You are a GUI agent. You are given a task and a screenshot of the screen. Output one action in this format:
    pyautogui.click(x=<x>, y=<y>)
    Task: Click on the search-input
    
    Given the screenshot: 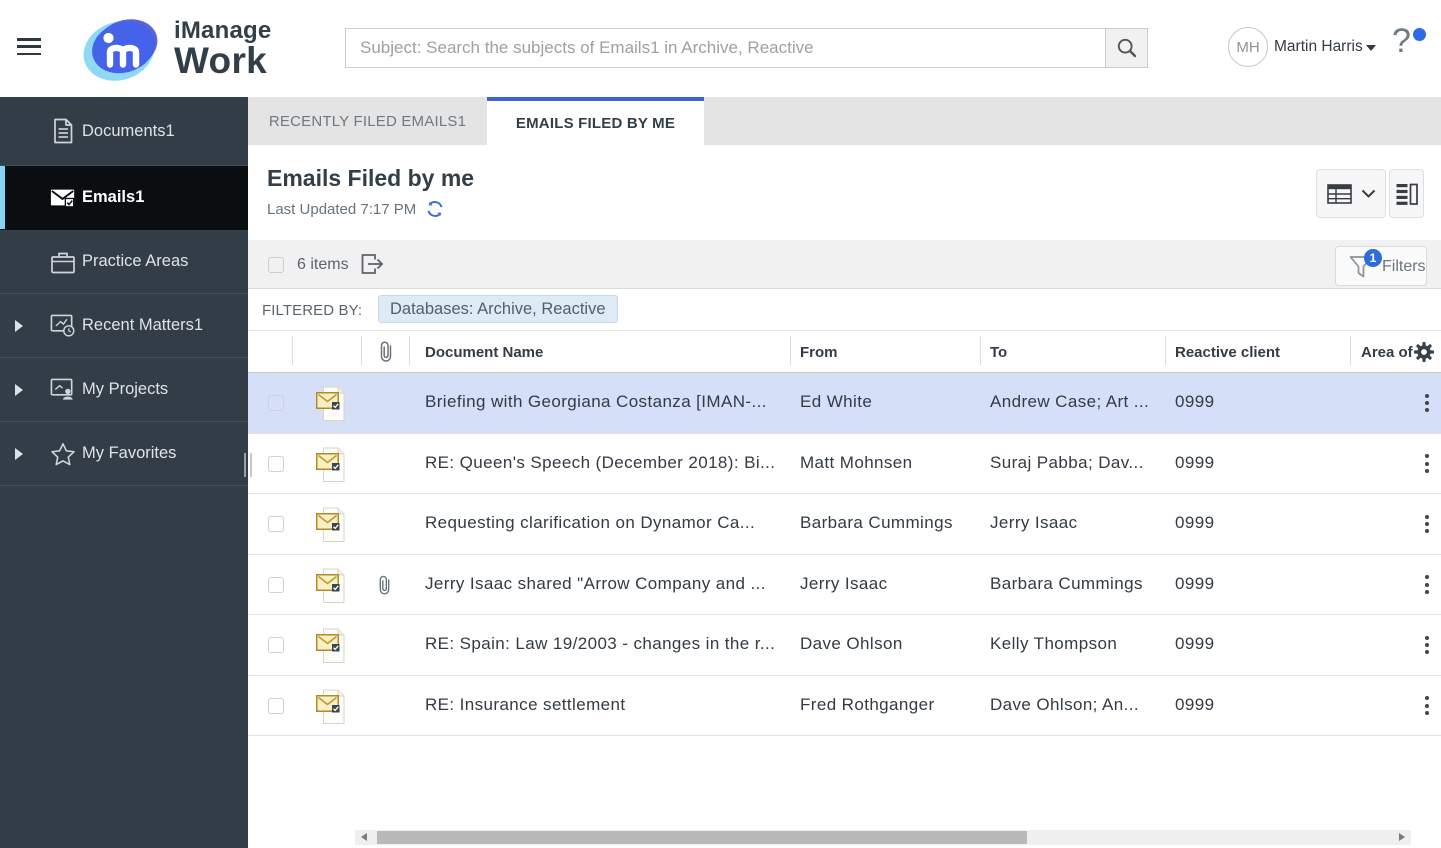 What is the action you would take?
    pyautogui.click(x=725, y=48)
    